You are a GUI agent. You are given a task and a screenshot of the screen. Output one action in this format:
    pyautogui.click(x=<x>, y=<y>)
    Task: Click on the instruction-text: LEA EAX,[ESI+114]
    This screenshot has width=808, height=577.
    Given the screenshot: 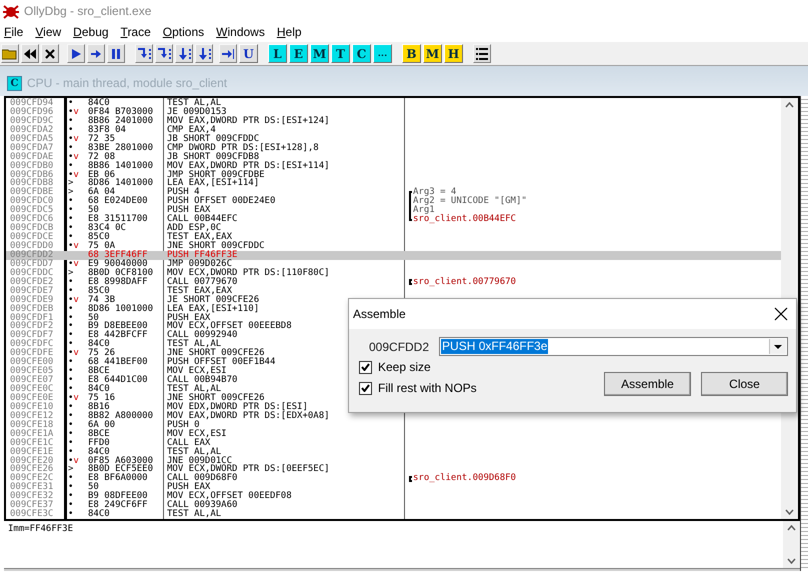 What is the action you would take?
    pyautogui.click(x=213, y=183)
    